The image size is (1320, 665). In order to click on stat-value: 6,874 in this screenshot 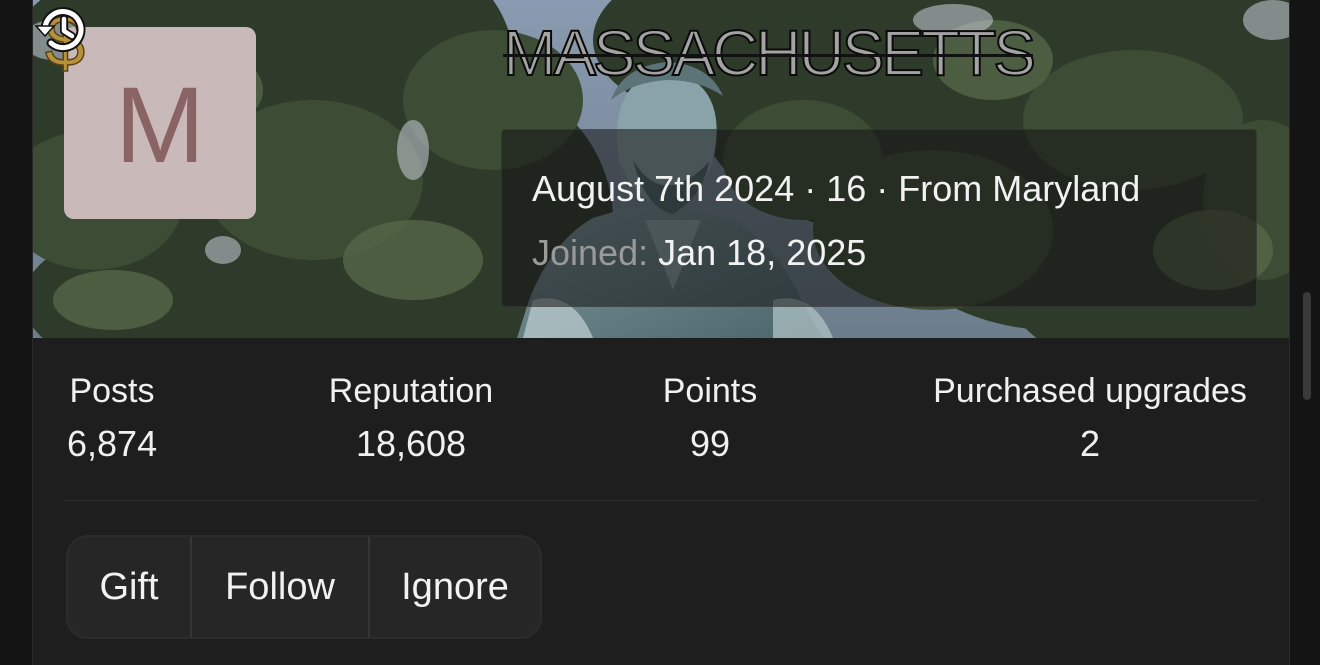, I will do `click(112, 443)`.